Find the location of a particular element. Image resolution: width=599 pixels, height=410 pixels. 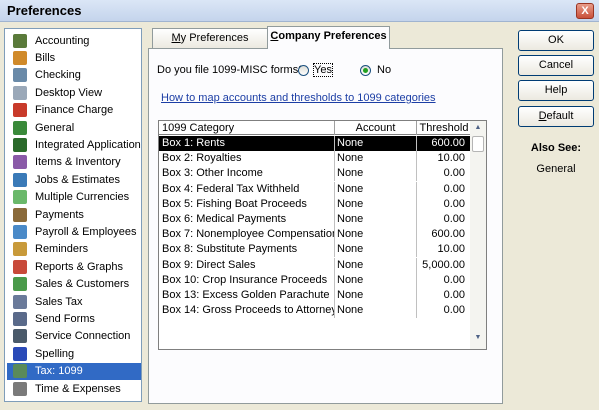

file-1099-question: Do you file 1099-MISC forms? is located at coordinates (231, 70).